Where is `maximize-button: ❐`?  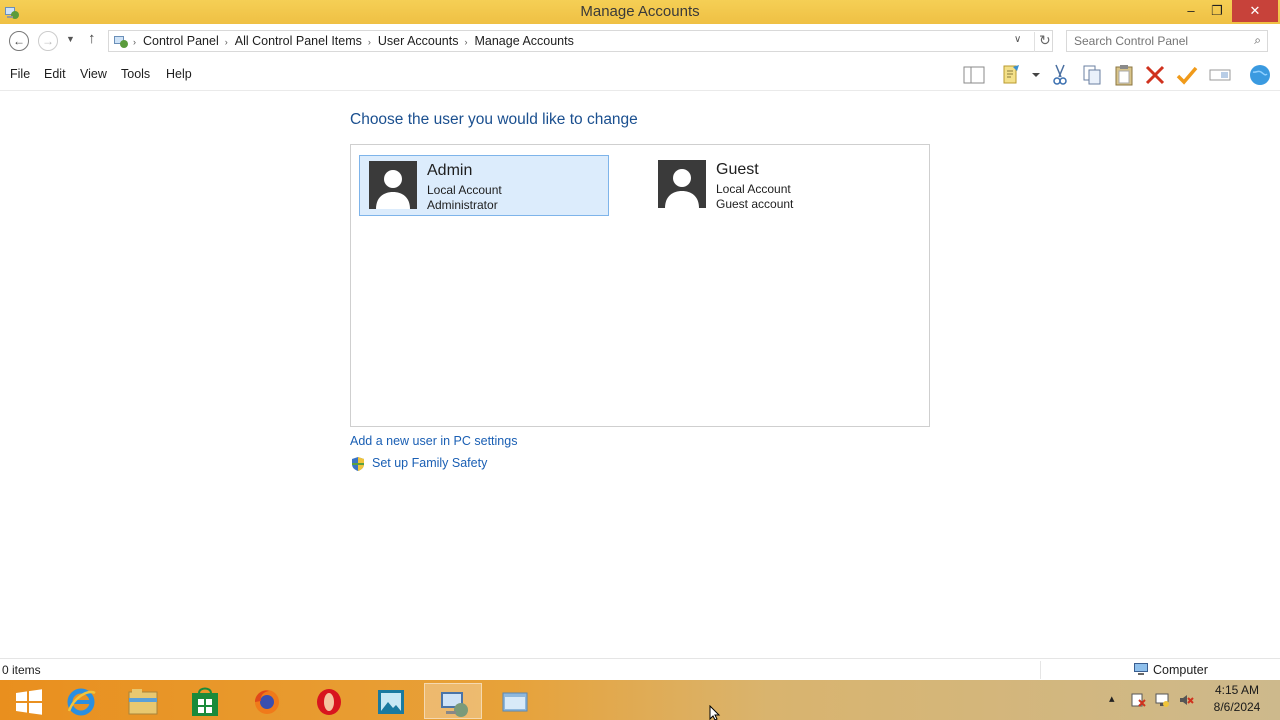 maximize-button: ❐ is located at coordinates (1217, 11).